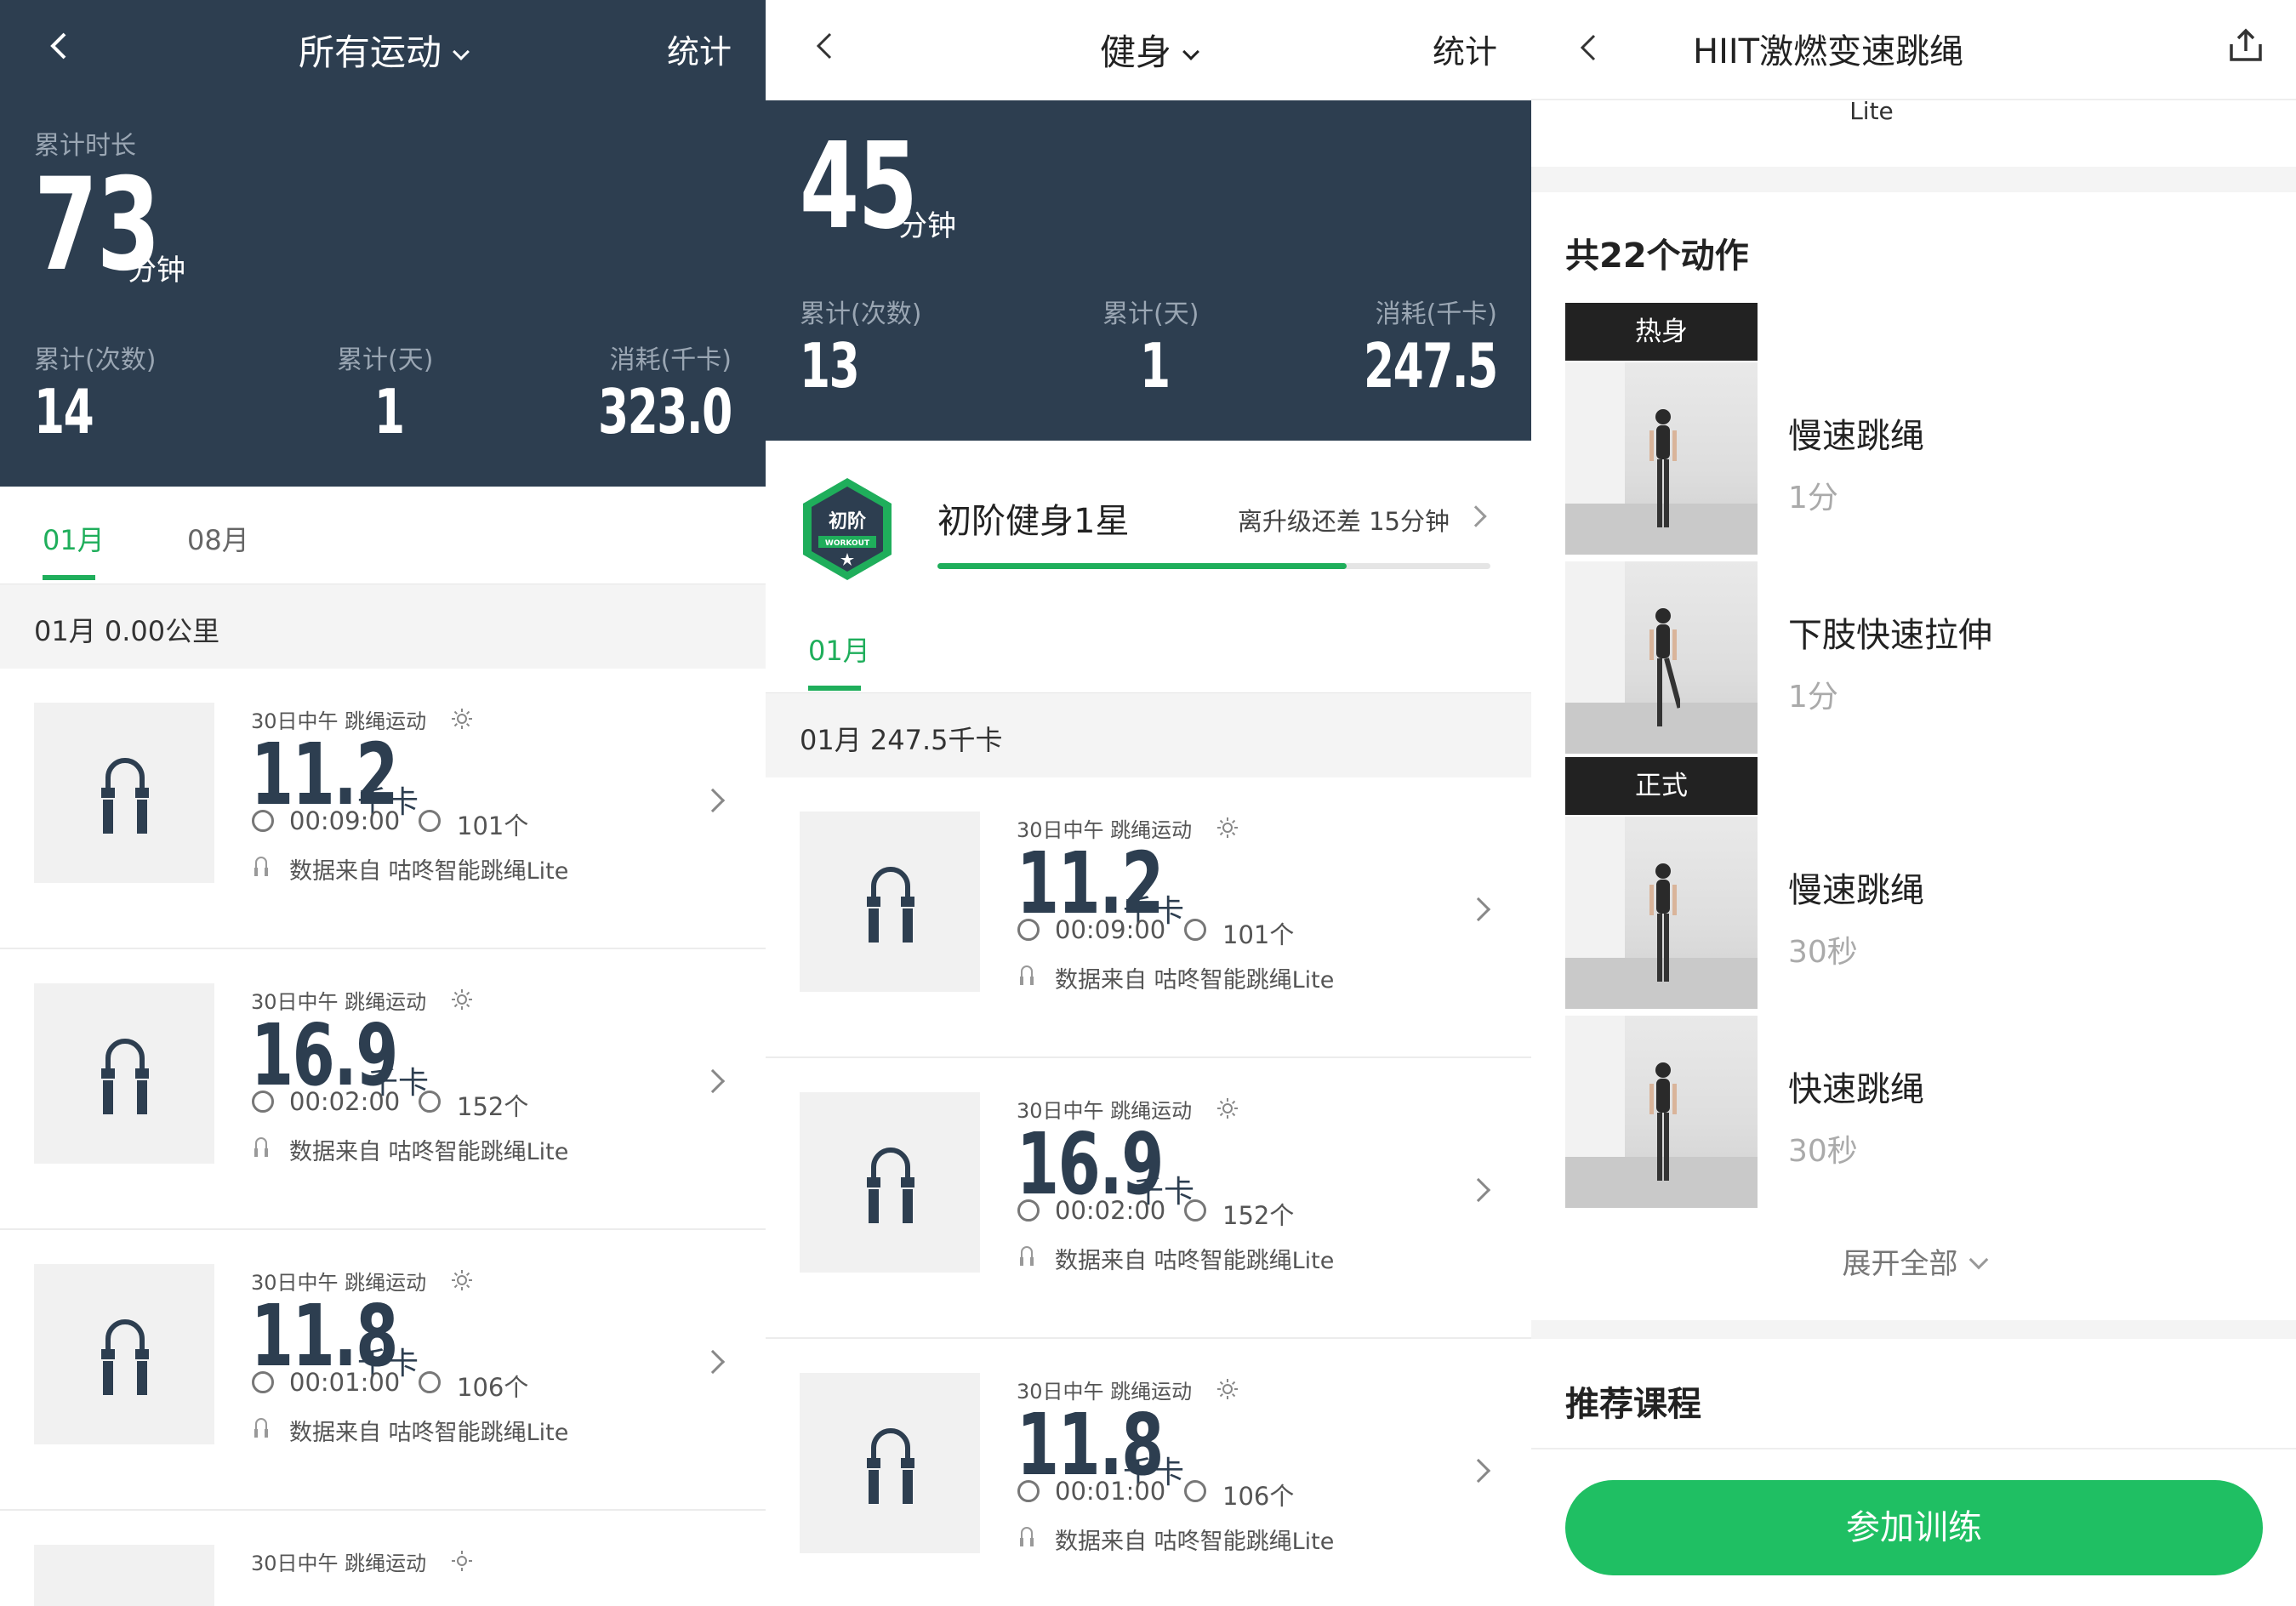  Describe the element at coordinates (1343, 521) in the screenshot. I see `level-progress-text: 离升级还差 15分钟` at that location.